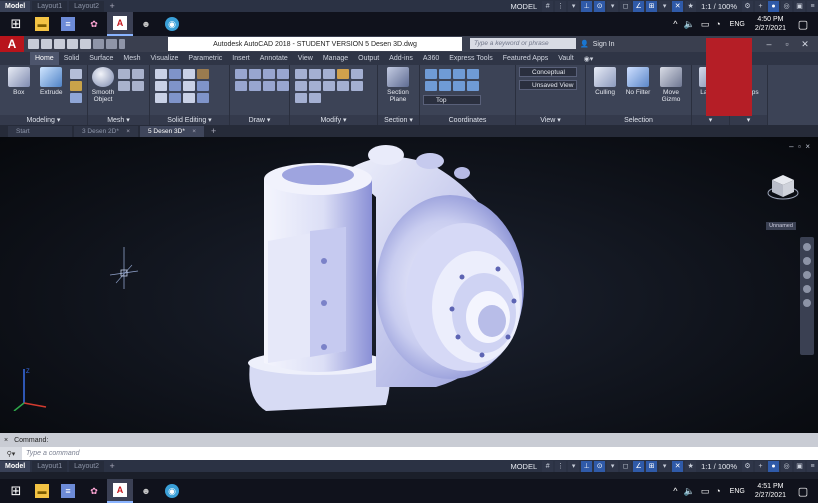 This screenshot has height=503, width=818. I want to click on tab-express-tools: Express Tools, so click(470, 58).